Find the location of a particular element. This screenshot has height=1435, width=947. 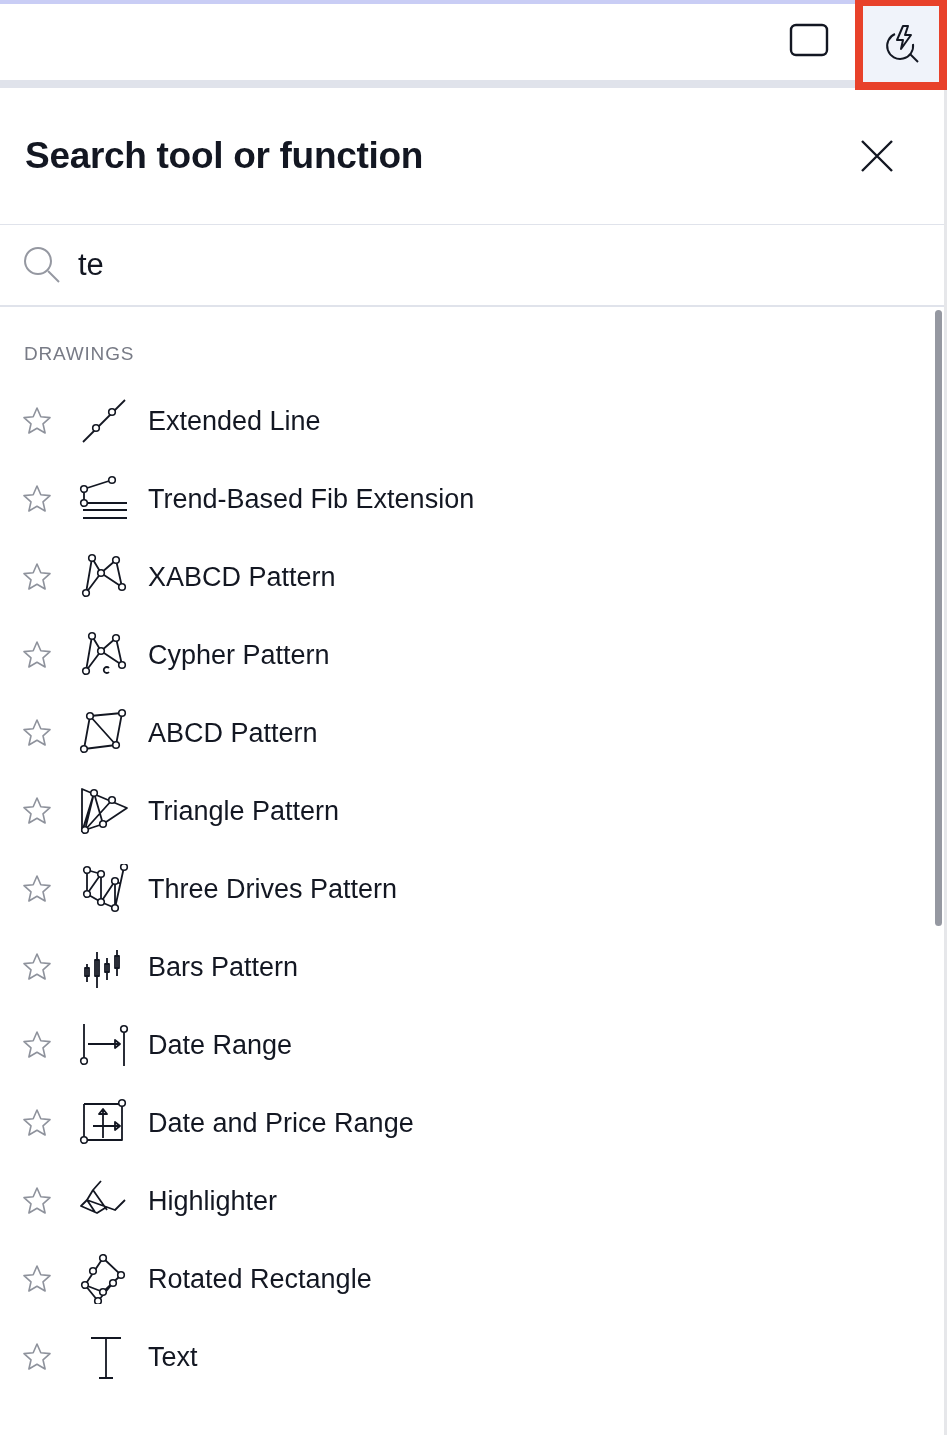

tool-item: Rotated Rectangle is located at coordinates (483, 1279).